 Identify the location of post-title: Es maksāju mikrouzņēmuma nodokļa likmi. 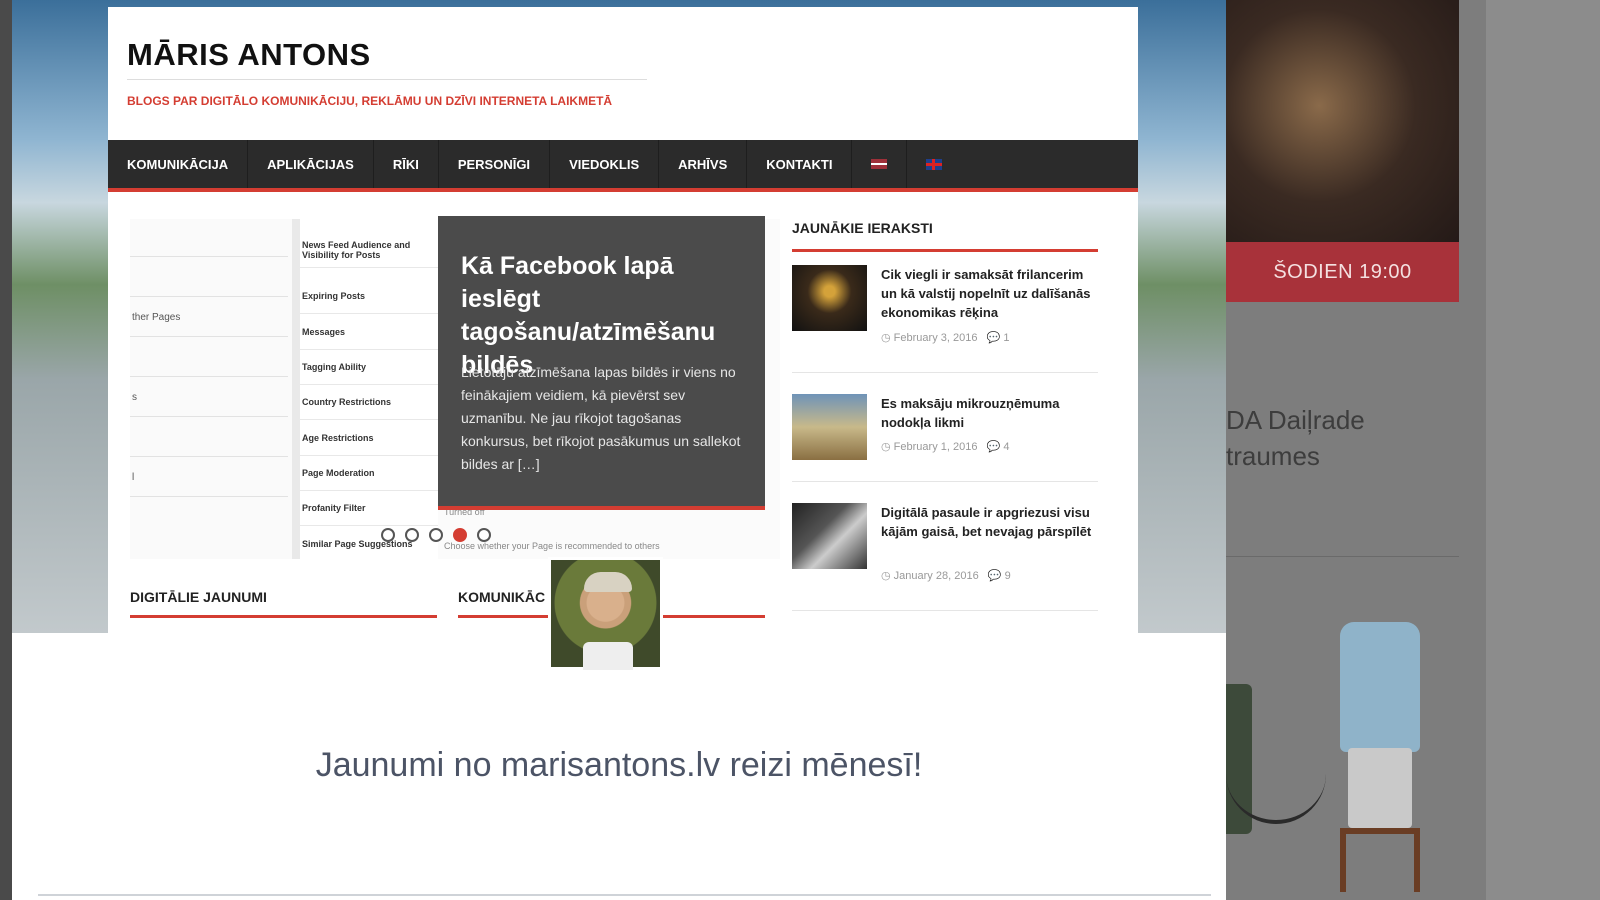
(970, 413).